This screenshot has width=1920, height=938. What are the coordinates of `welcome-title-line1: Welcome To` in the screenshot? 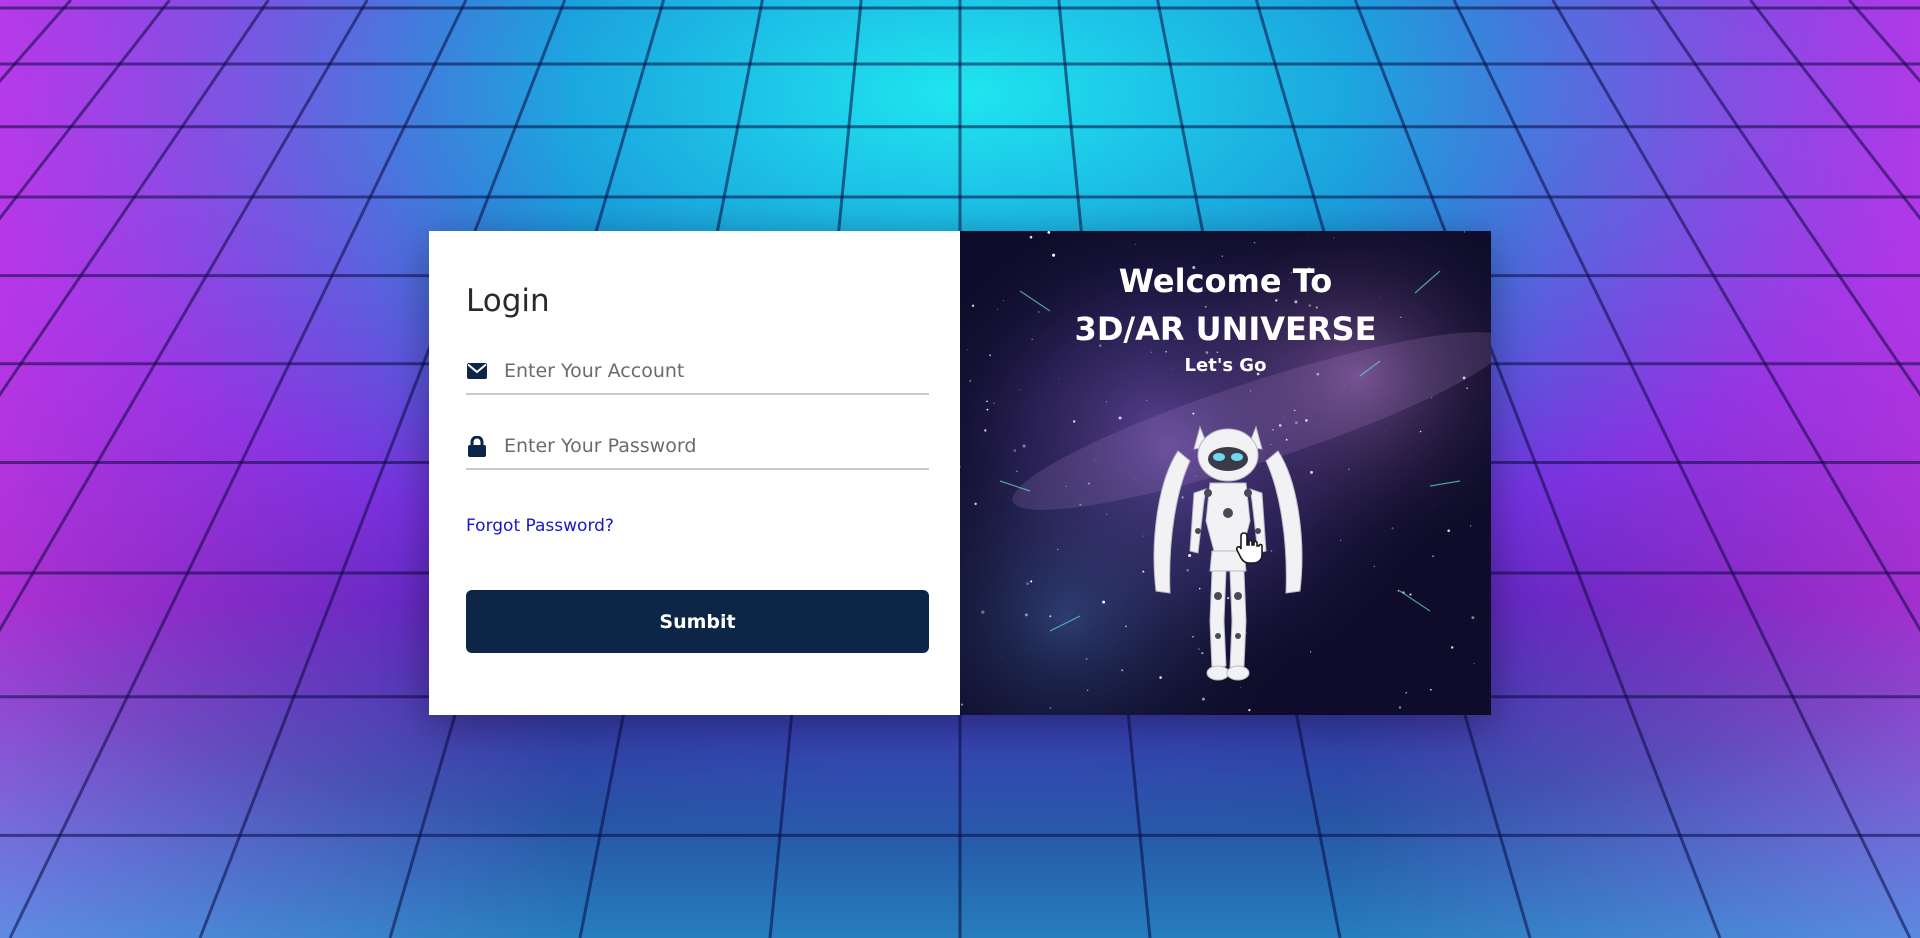 It's located at (1225, 281).